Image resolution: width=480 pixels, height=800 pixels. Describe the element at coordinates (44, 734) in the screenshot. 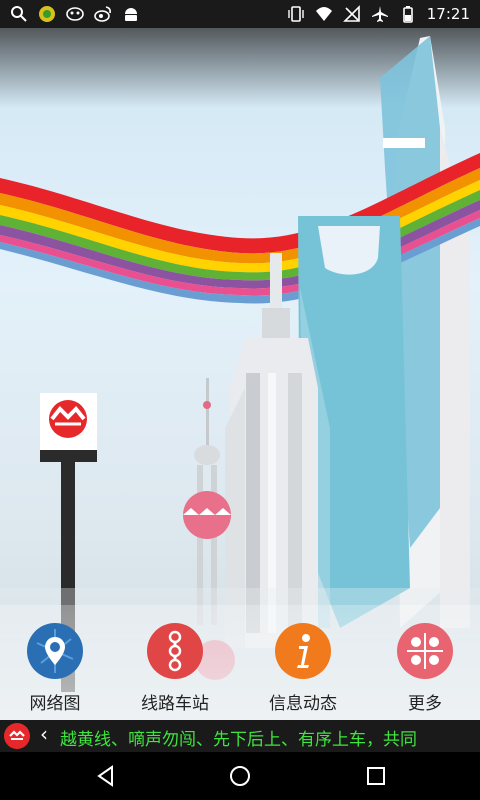

I see `chevron-left-icon: ‹` at that location.